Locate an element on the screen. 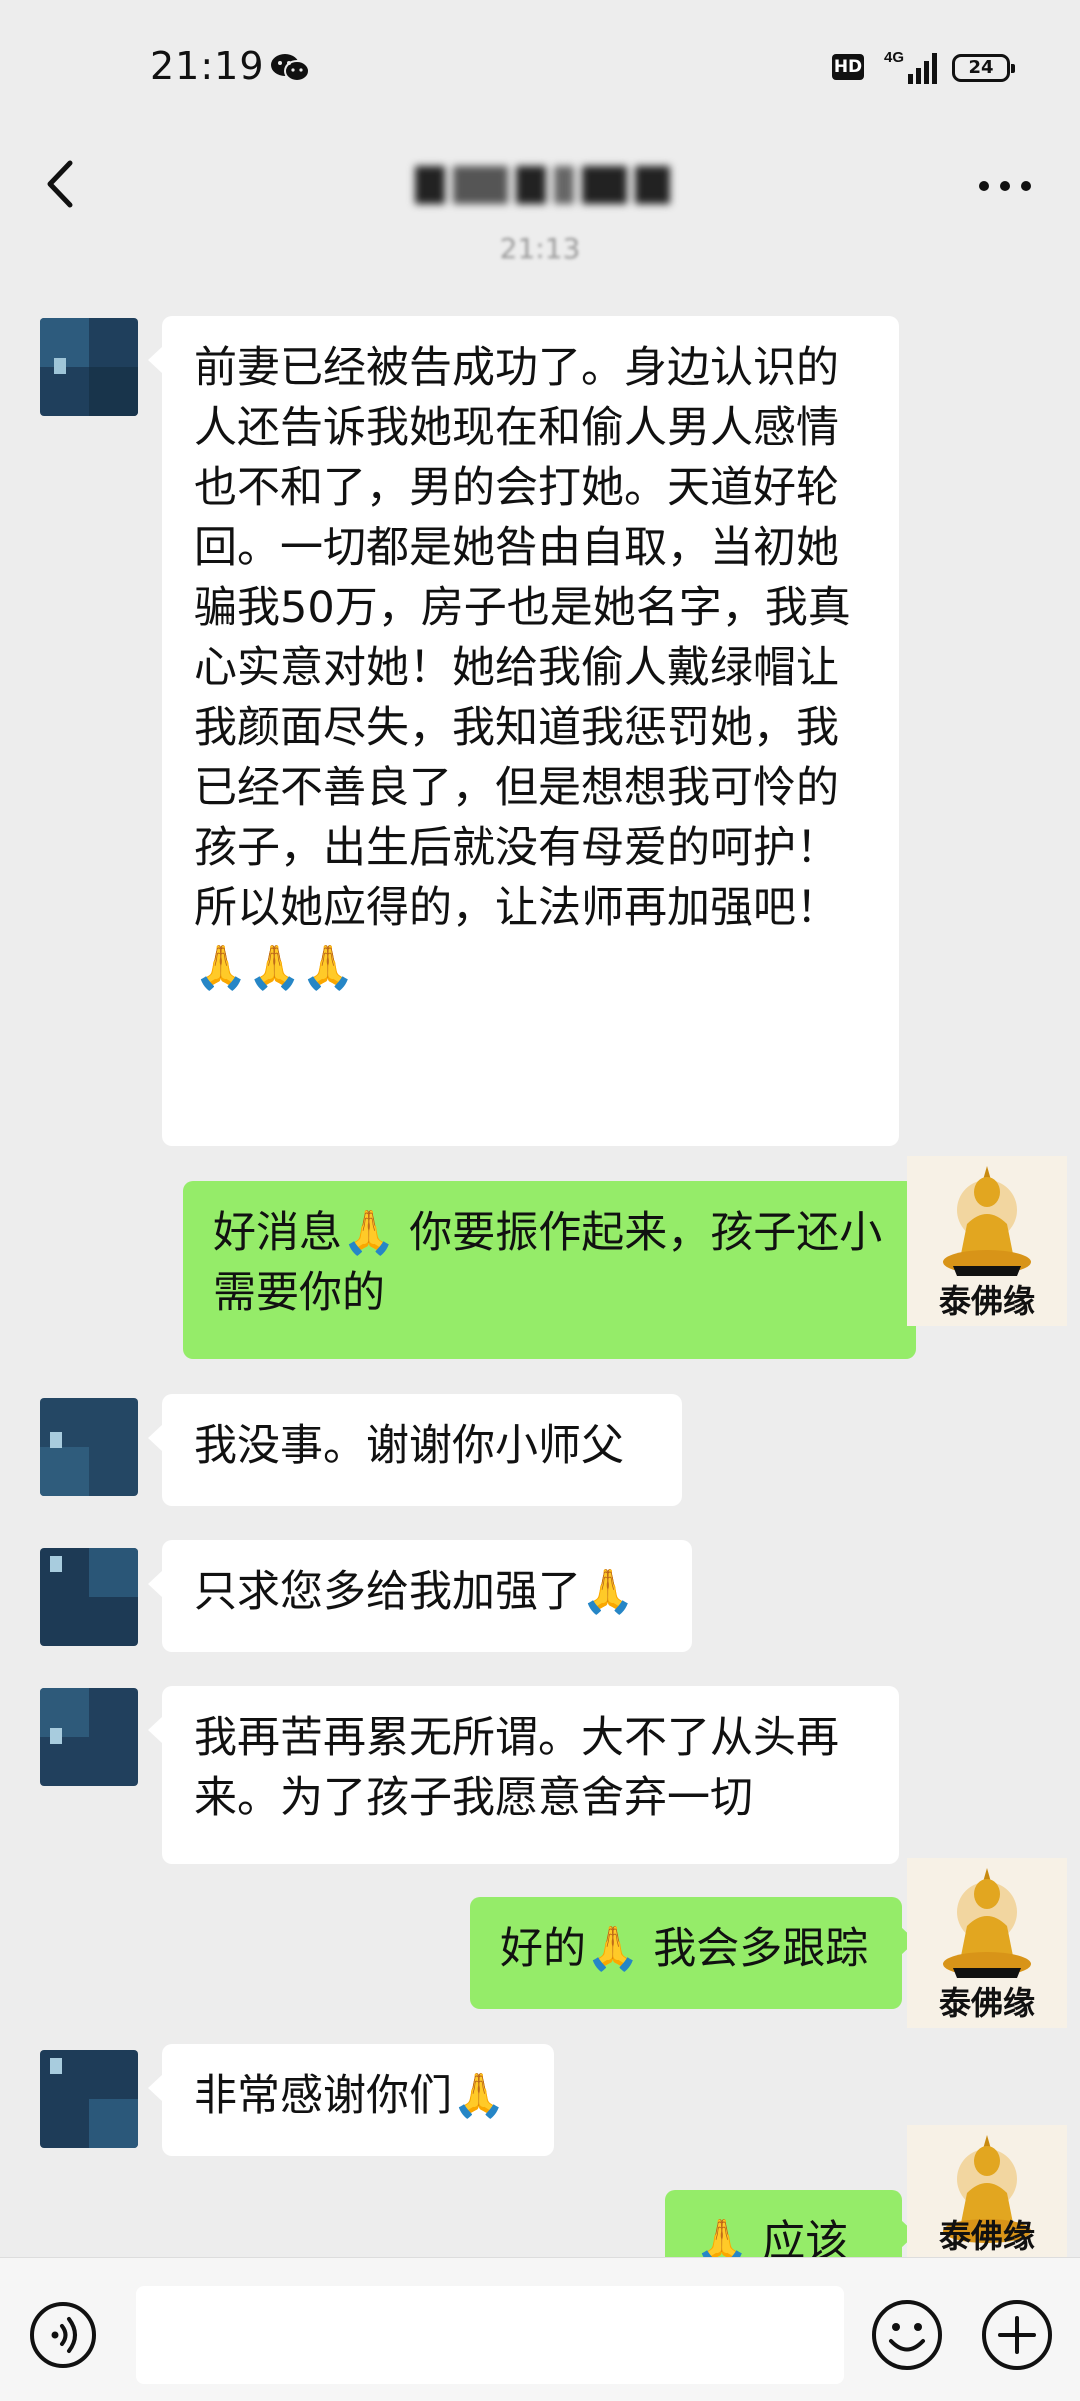 This screenshot has width=1080, height=2401. emoji-icon is located at coordinates (907, 2335).